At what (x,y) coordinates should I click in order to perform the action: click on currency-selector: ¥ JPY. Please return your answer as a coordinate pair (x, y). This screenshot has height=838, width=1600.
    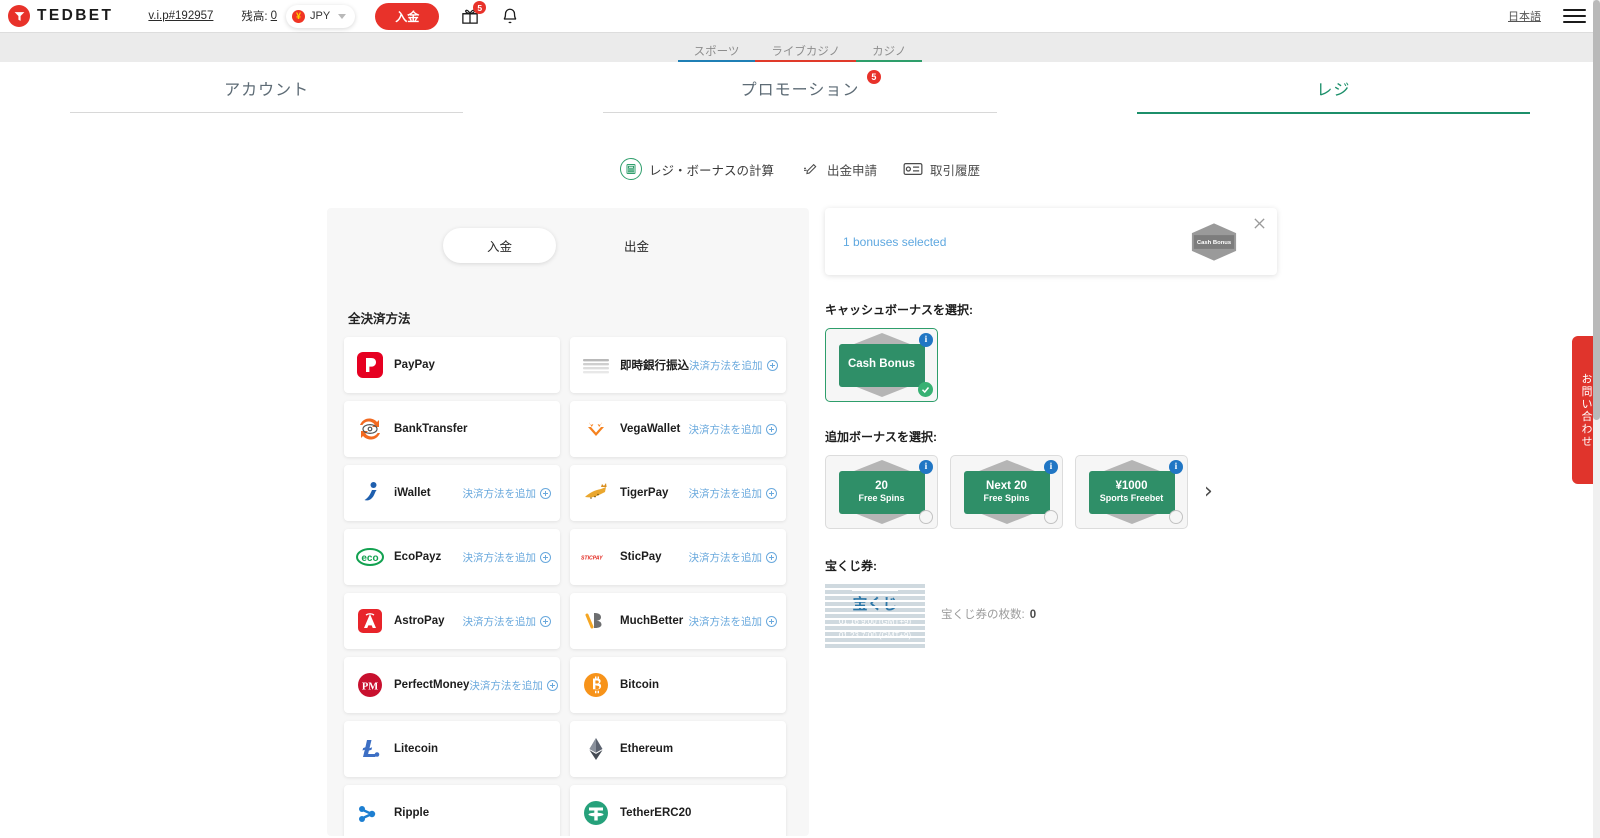
    Looking at the image, I should click on (321, 16).